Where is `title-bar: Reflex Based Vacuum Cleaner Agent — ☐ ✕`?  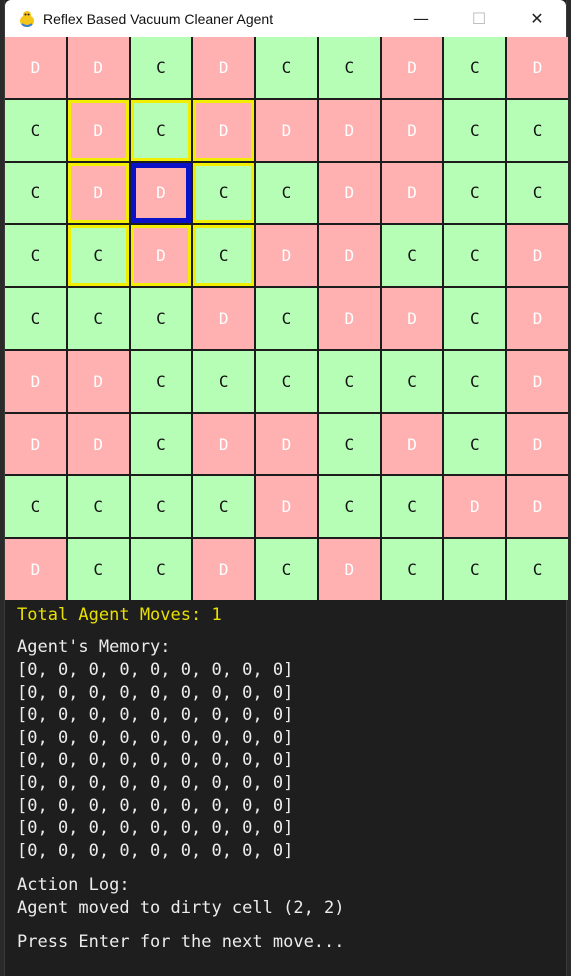
title-bar: Reflex Based Vacuum Cleaner Agent — ☐ ✕ is located at coordinates (285, 18).